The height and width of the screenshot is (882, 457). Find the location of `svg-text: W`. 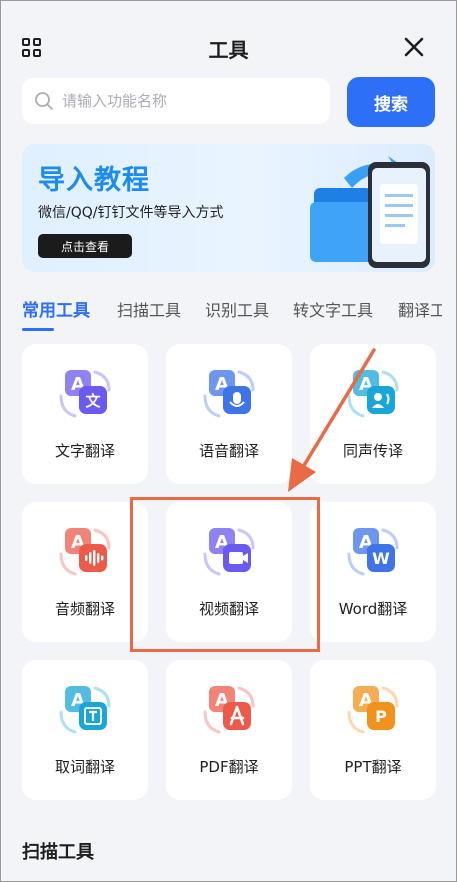

svg-text: W is located at coordinates (381, 558).